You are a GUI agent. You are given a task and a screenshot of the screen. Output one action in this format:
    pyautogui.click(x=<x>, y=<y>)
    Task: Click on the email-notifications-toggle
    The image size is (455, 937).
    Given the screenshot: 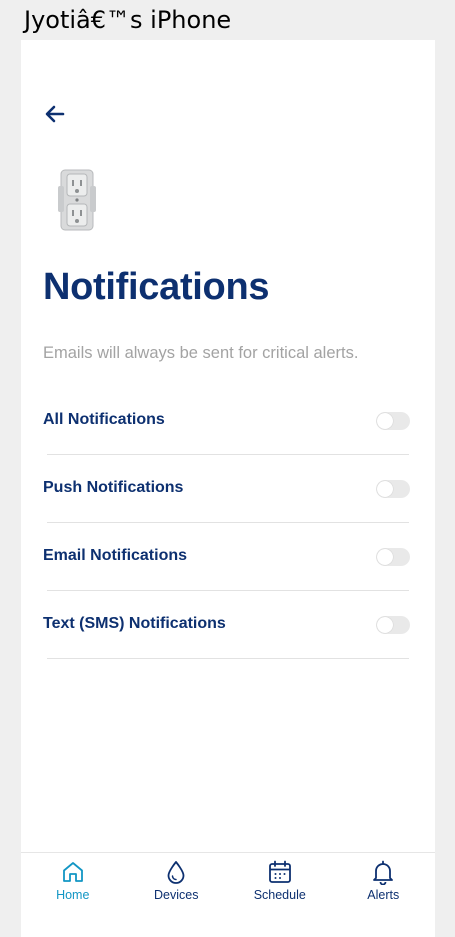 What is the action you would take?
    pyautogui.click(x=393, y=557)
    